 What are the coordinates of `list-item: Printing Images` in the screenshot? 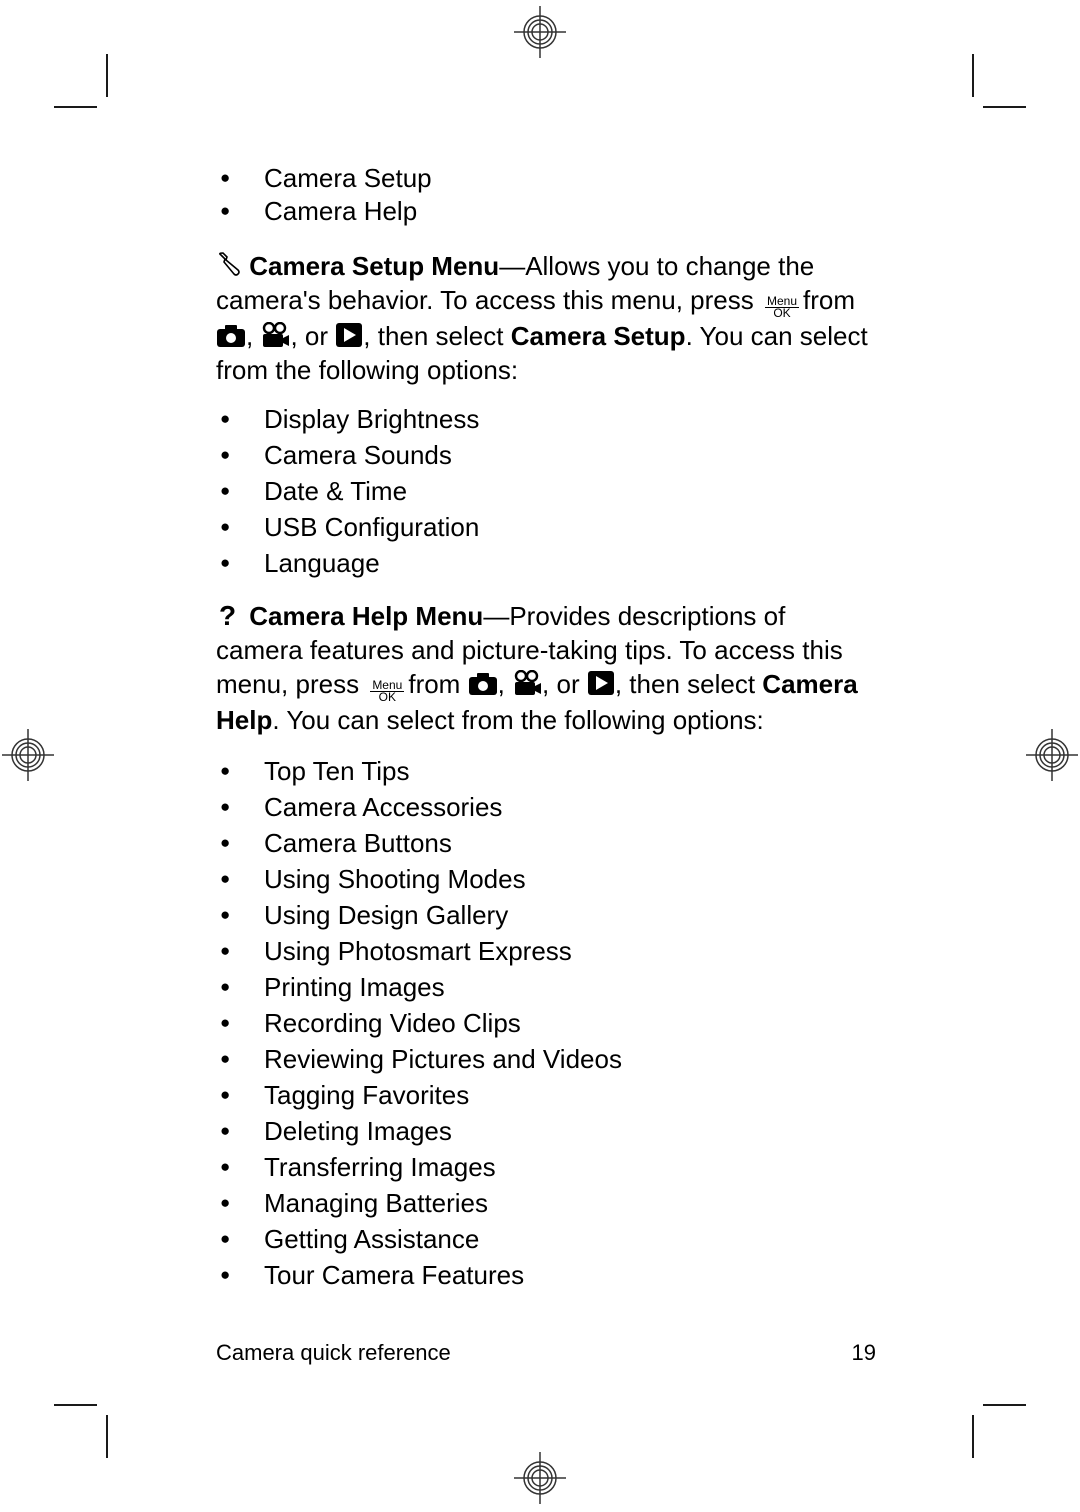 It's located at (546, 987).